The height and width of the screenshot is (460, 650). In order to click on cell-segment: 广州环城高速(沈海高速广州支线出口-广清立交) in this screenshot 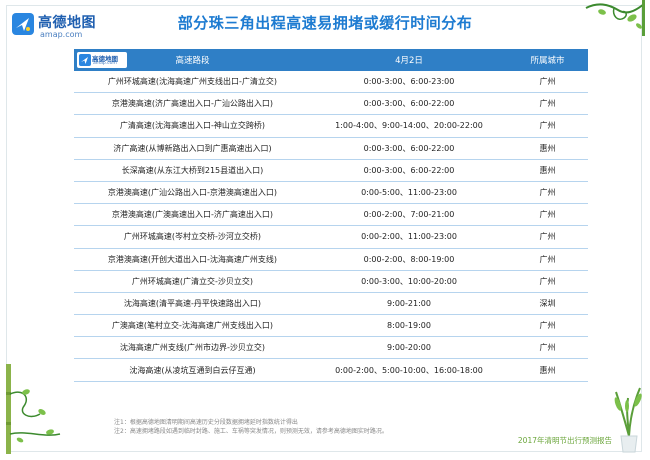, I will do `click(192, 82)`.